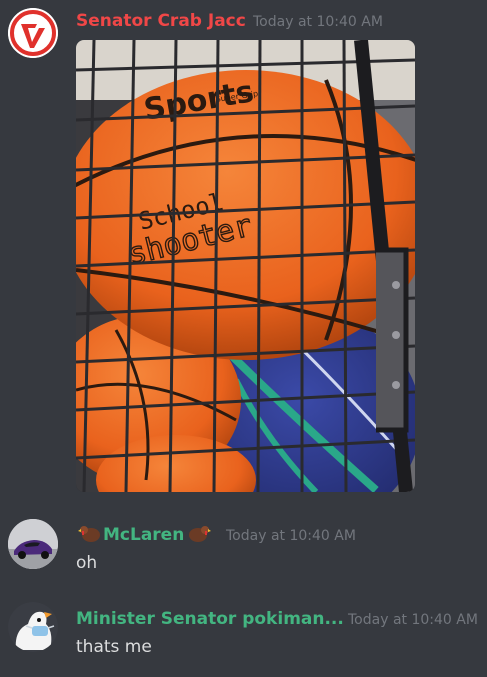  Describe the element at coordinates (161, 21) in the screenshot. I see `author-name: Senator Crab Jacc` at that location.